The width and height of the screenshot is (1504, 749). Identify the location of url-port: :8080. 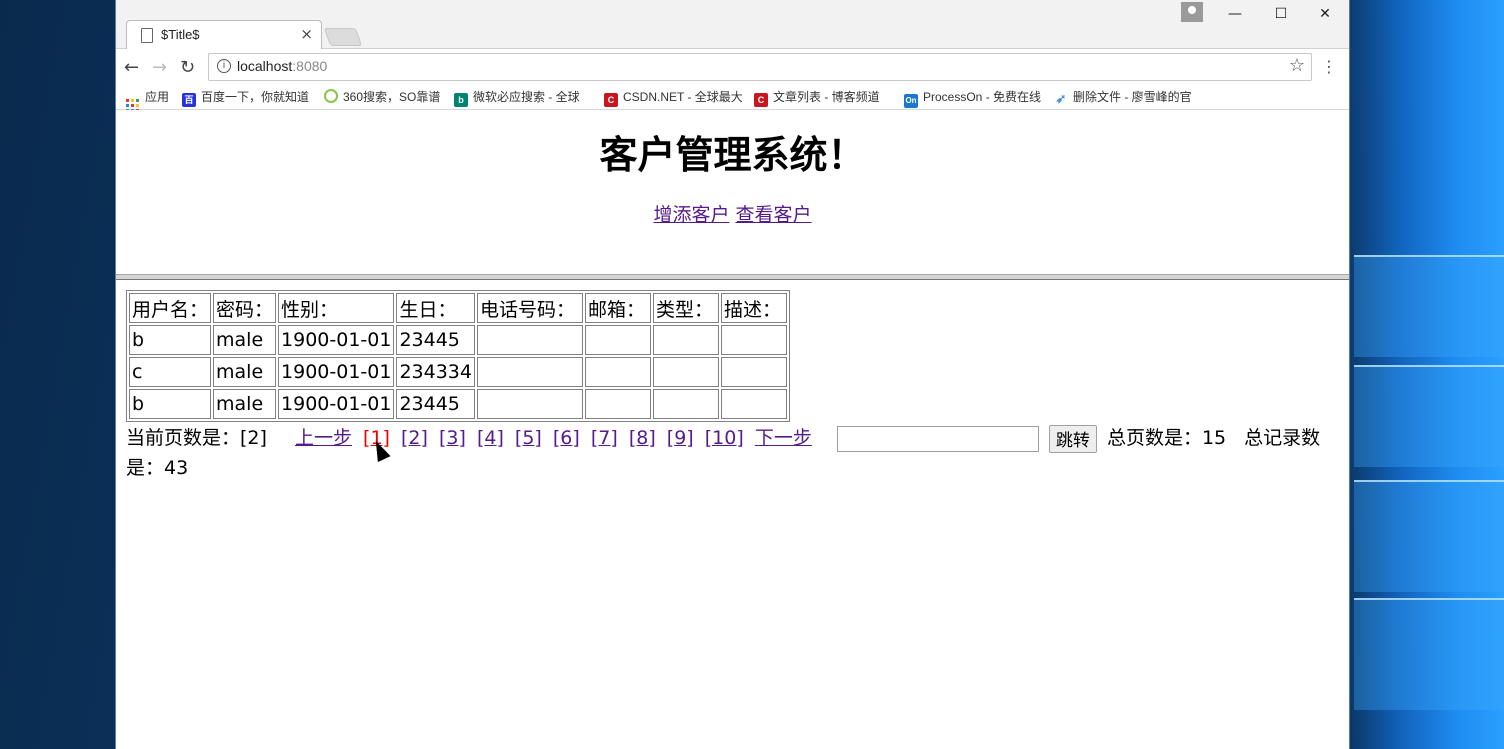
(310, 66).